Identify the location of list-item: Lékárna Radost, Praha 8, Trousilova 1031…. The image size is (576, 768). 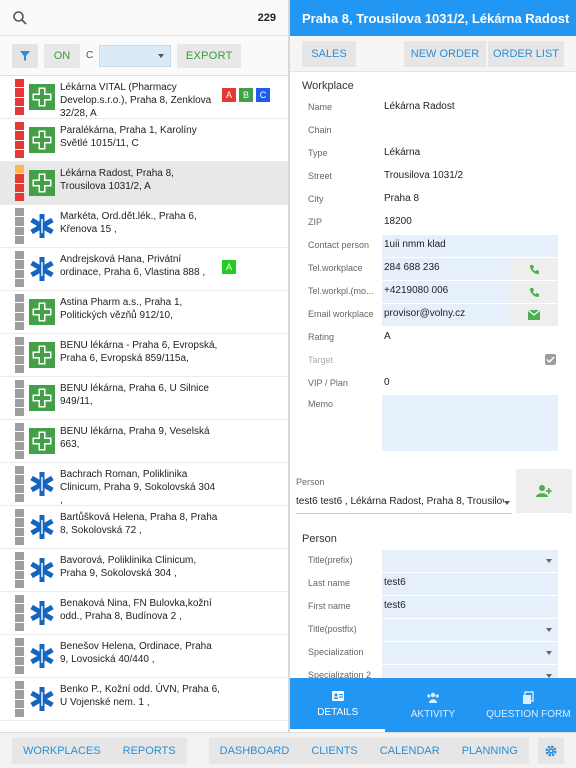
(144, 183).